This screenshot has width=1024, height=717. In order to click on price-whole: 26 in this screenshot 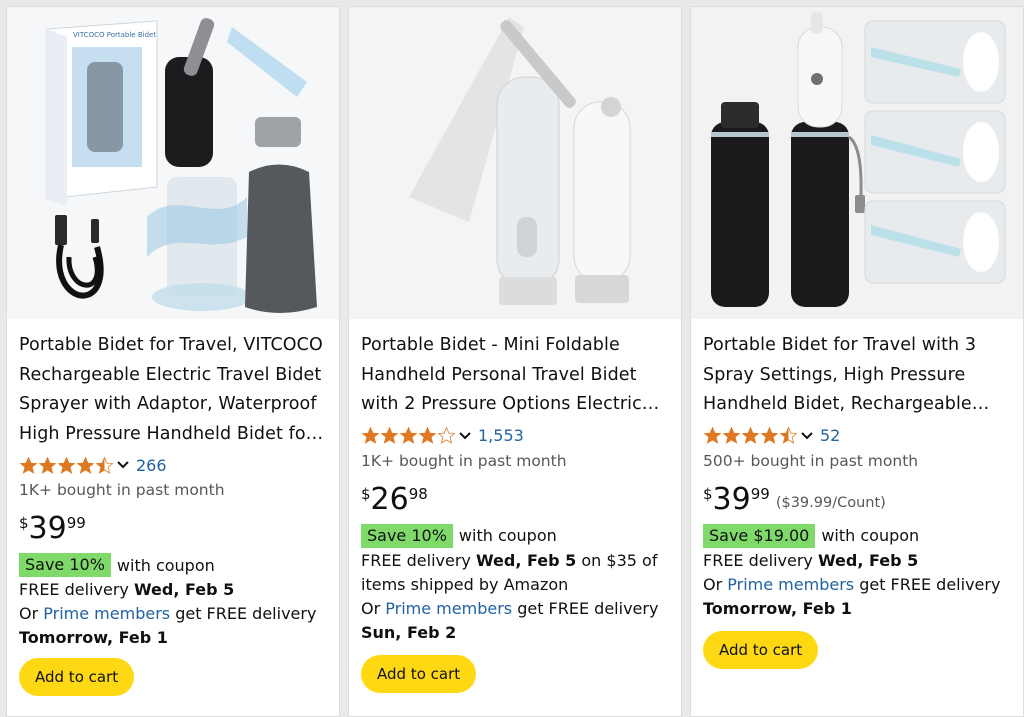, I will do `click(389, 499)`.